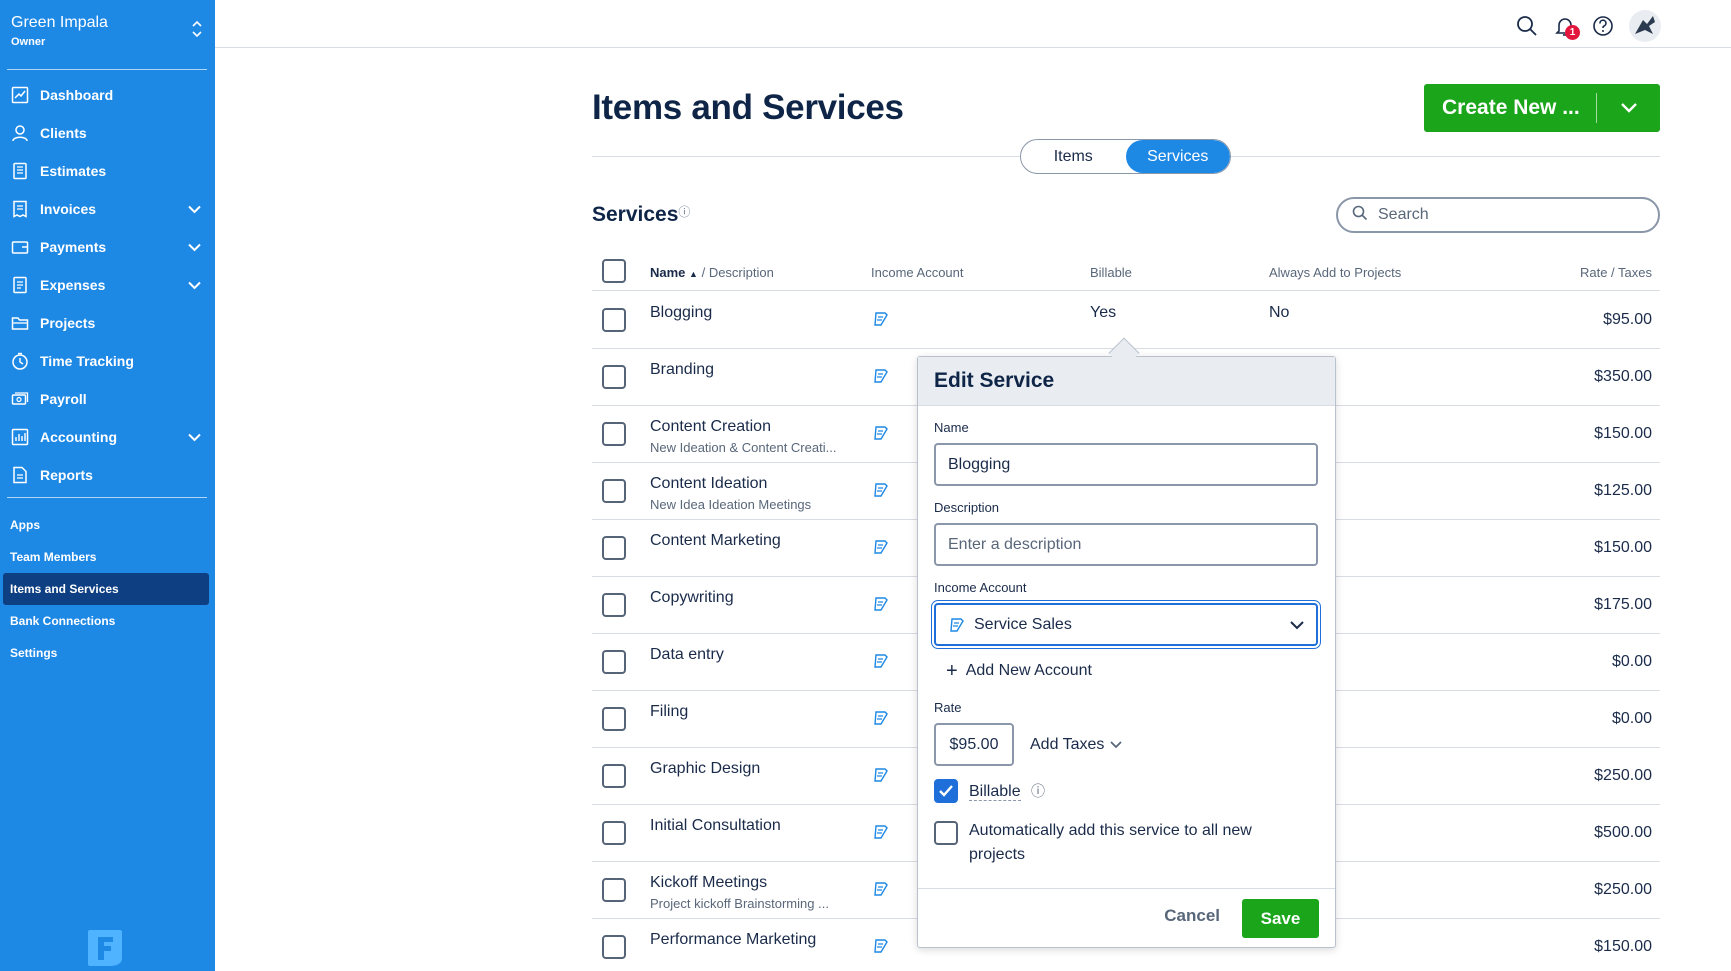 Image resolution: width=1731 pixels, height=971 pixels. What do you see at coordinates (20, 323) in the screenshot?
I see `projects-icon` at bounding box center [20, 323].